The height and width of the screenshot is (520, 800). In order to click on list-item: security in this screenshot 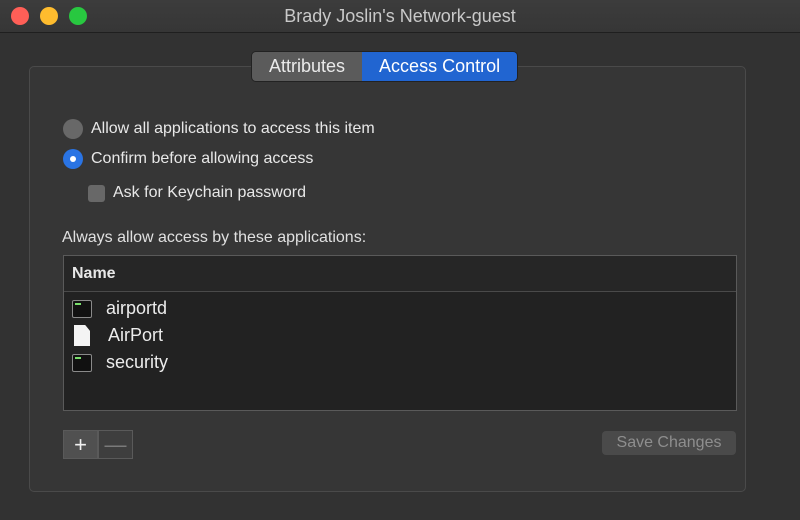, I will do `click(400, 362)`.